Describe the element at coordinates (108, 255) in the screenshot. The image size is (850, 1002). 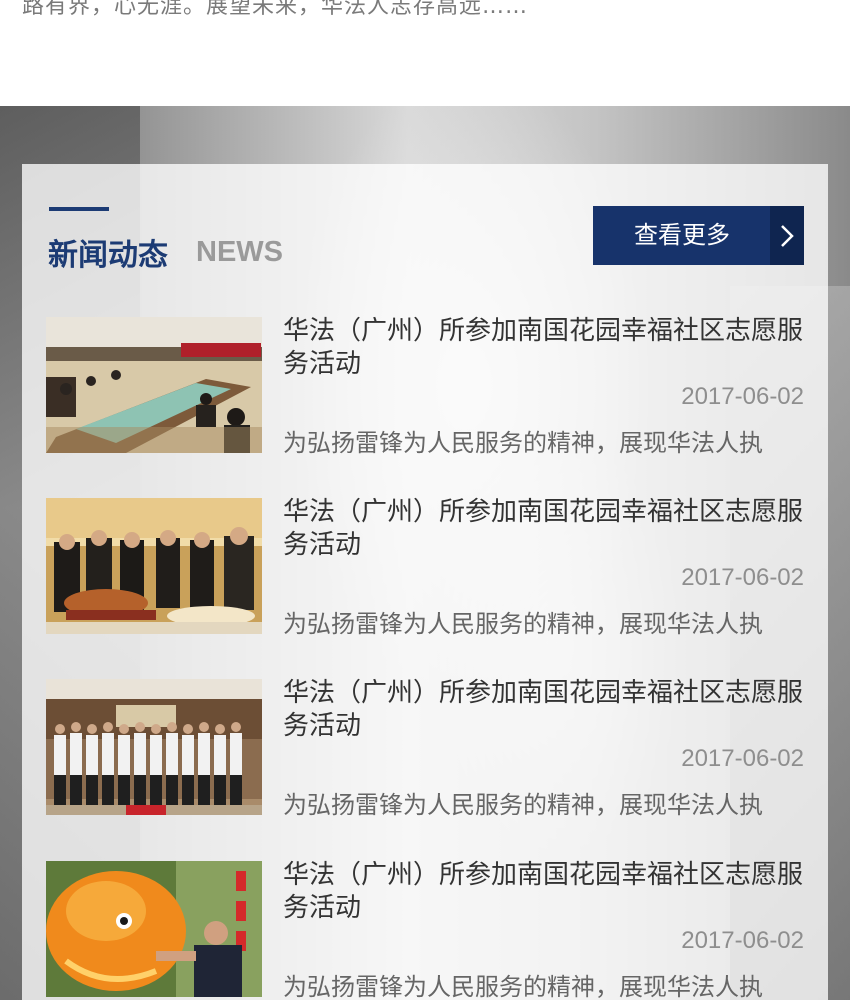
I see `section-title: 新闻动态` at that location.